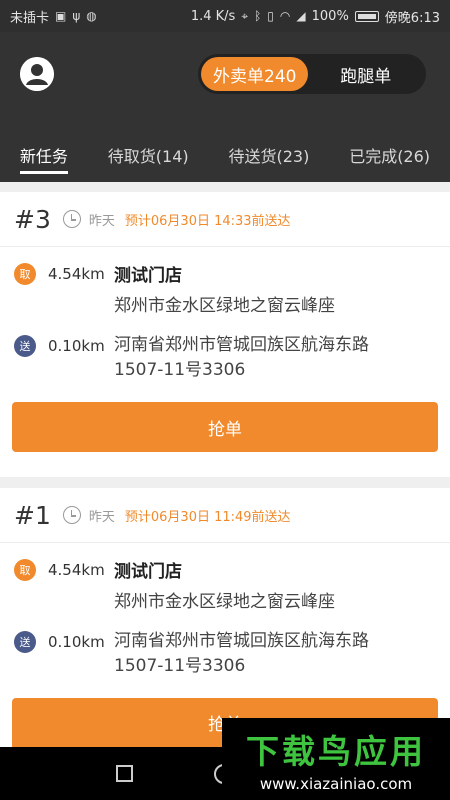  I want to click on watermark-title: 下载鸟应用, so click(336, 751).